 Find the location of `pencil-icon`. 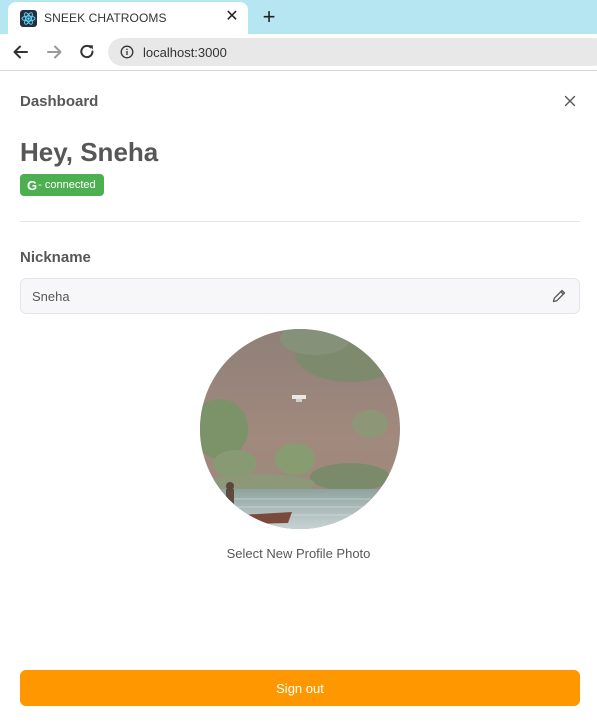

pencil-icon is located at coordinates (559, 296).